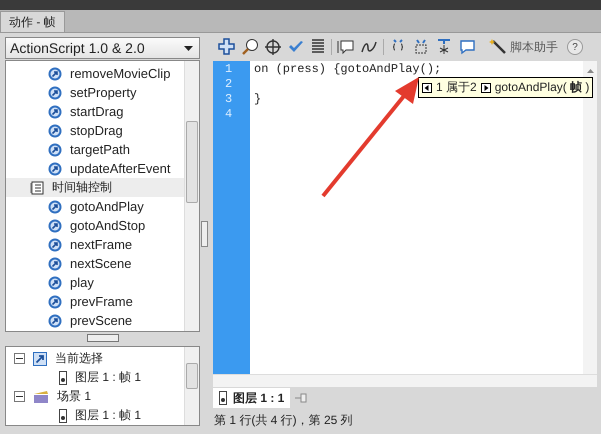 The image size is (601, 434). What do you see at coordinates (95, 149) in the screenshot?
I see `action-item: targetPath` at bounding box center [95, 149].